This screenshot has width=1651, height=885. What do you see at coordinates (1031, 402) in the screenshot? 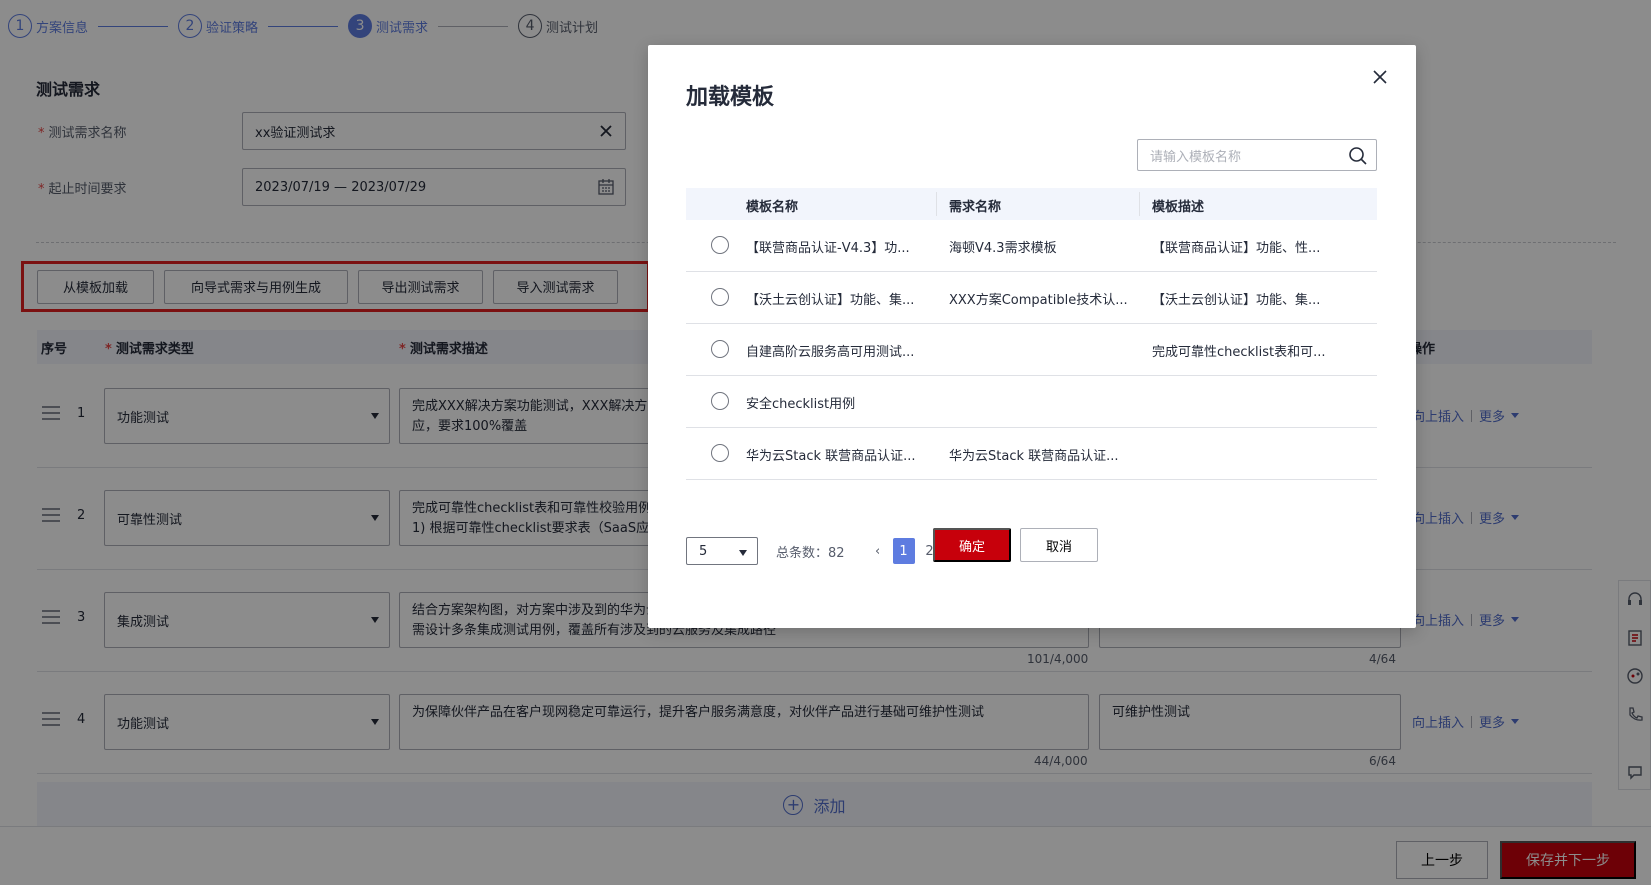
I see `template-row: 安全checklist用例` at bounding box center [1031, 402].